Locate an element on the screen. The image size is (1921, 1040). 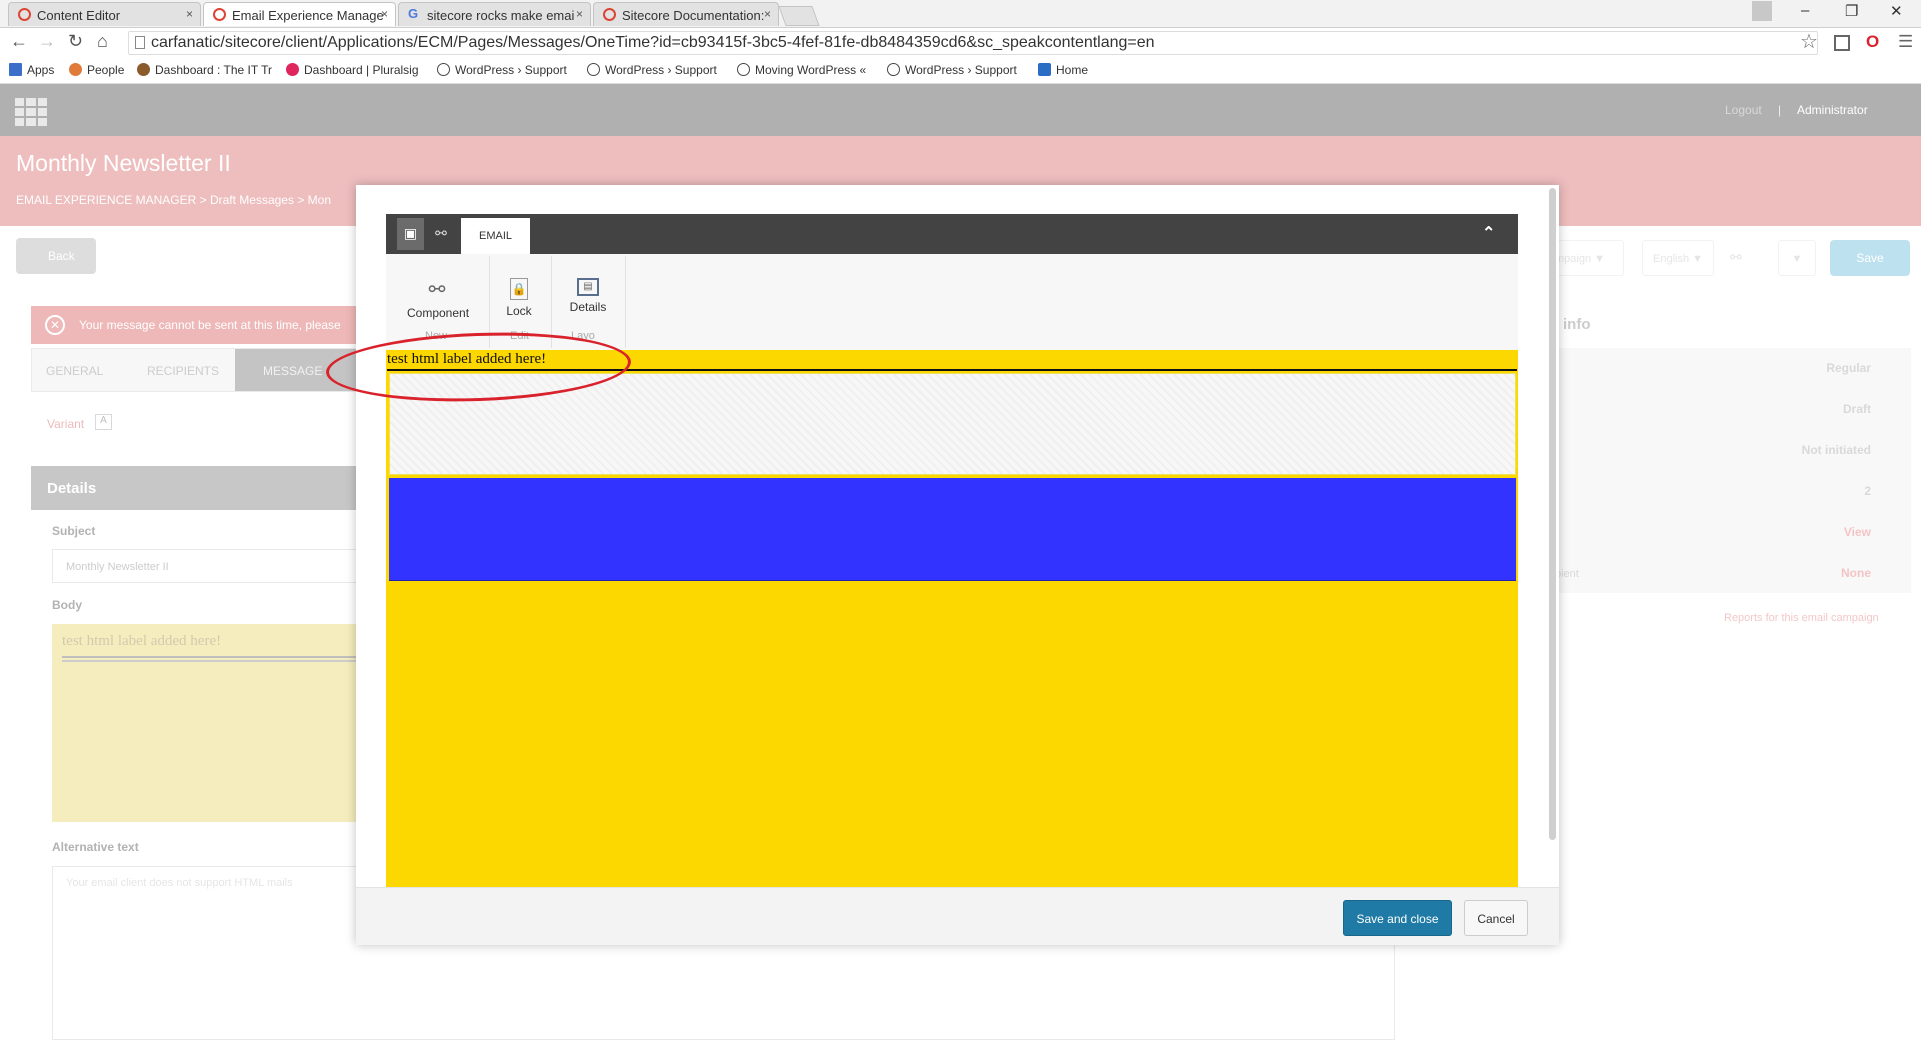
component-icon: ⚯ is located at coordinates (437, 290).